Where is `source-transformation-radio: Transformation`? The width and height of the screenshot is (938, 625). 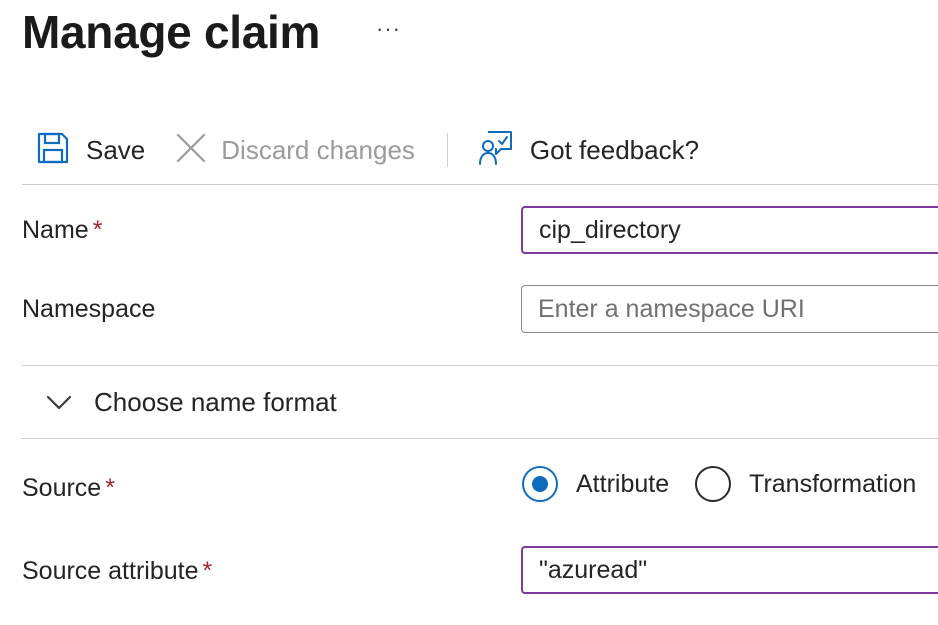 source-transformation-radio: Transformation is located at coordinates (805, 484).